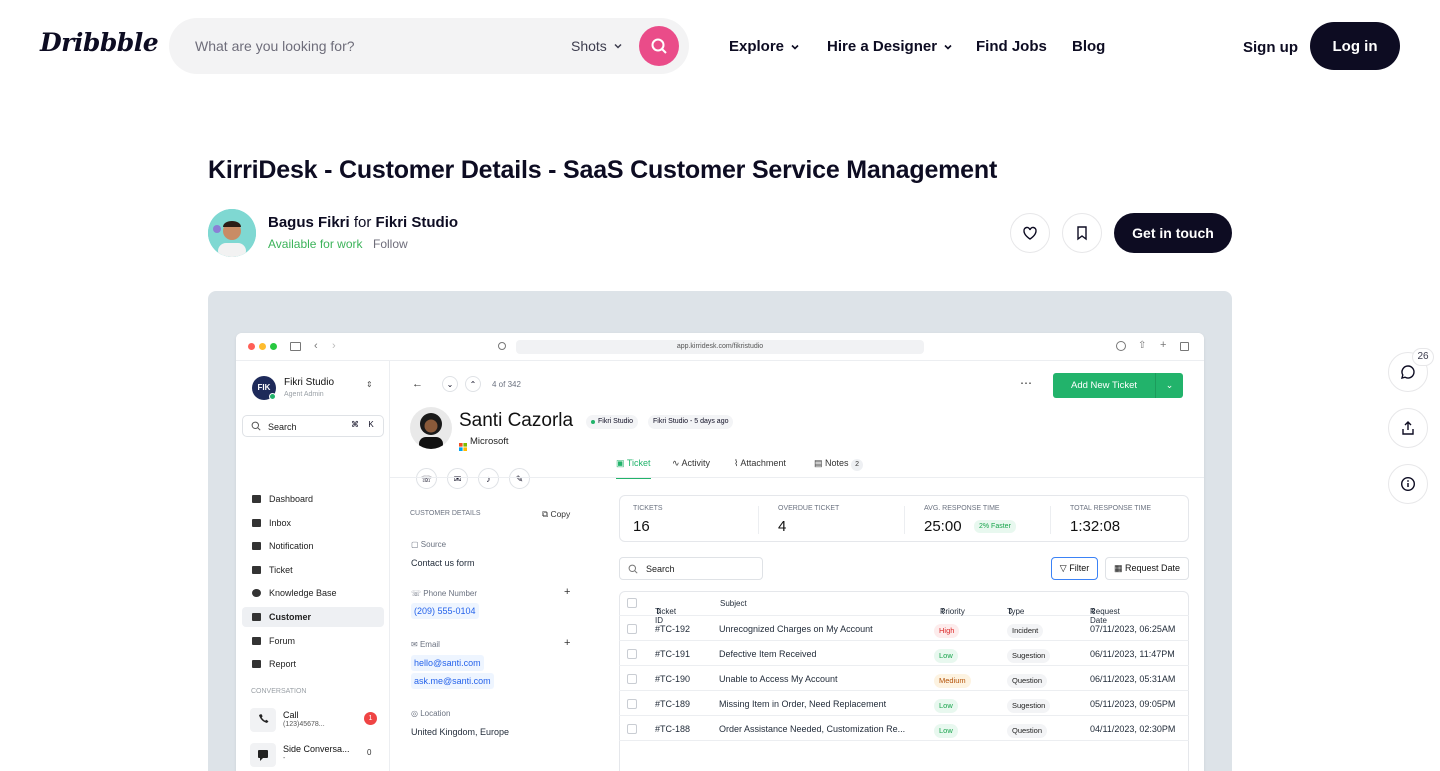 The width and height of the screenshot is (1440, 771). What do you see at coordinates (616, 421) in the screenshot?
I see `tag-studio-label: Fikri Studio` at bounding box center [616, 421].